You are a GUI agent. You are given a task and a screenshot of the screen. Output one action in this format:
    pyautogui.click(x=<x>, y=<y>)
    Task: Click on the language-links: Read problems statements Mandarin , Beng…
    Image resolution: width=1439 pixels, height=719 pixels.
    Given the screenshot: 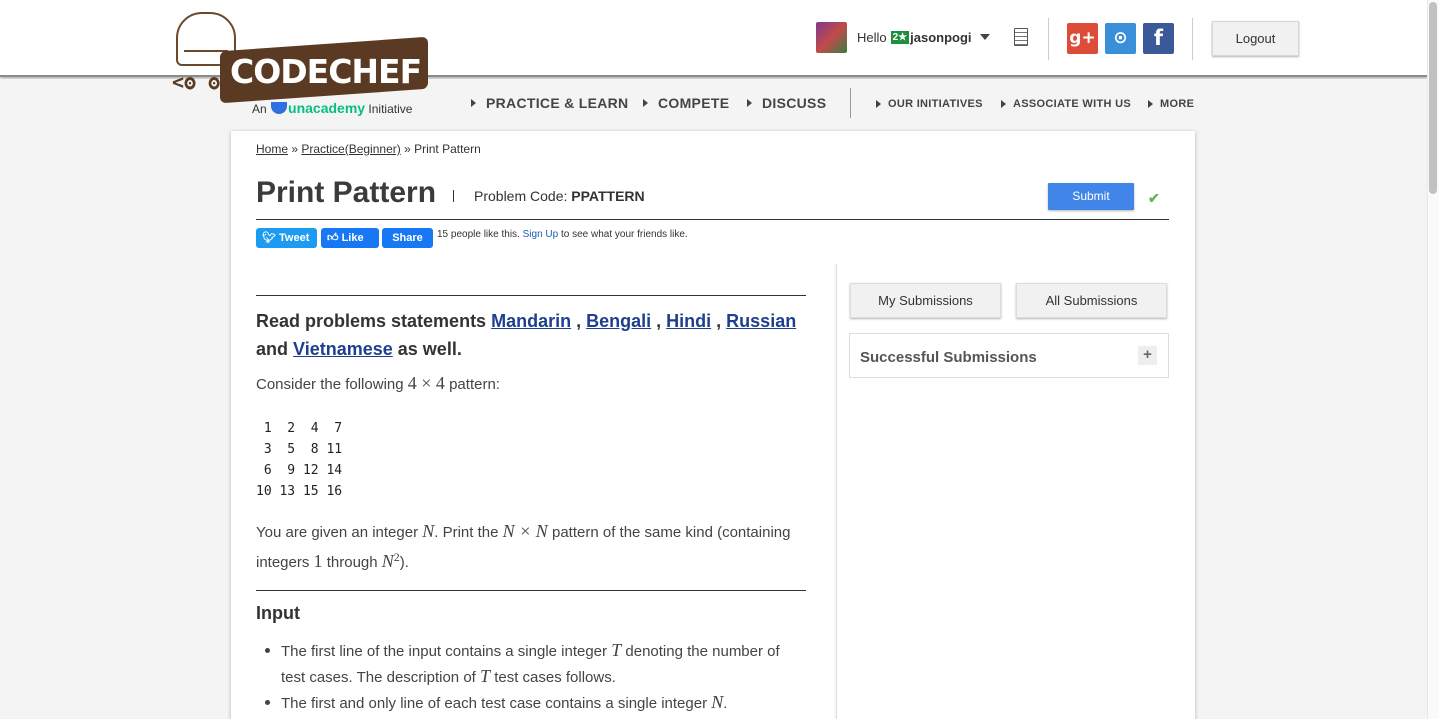 What is the action you would take?
    pyautogui.click(x=526, y=335)
    